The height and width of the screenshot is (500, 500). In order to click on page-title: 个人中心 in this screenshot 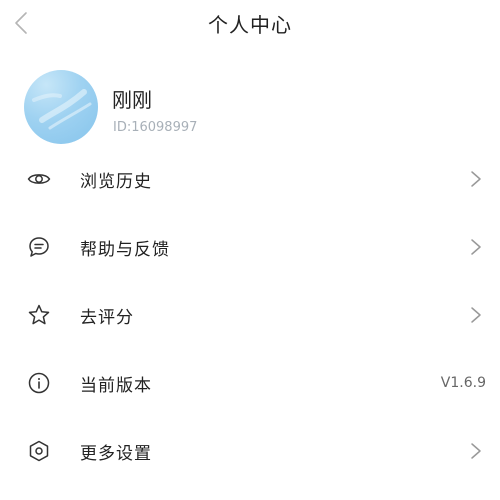, I will do `click(250, 25)`.